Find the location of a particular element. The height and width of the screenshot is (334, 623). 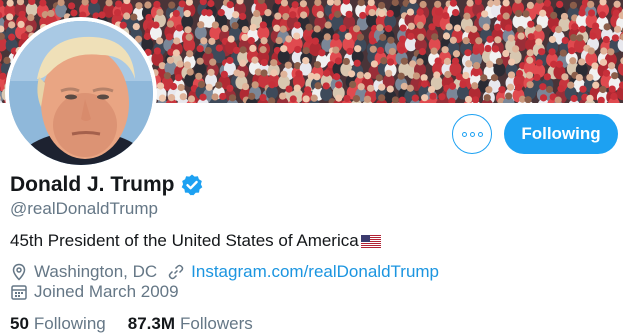

profile-avatar is located at coordinates (81, 93).